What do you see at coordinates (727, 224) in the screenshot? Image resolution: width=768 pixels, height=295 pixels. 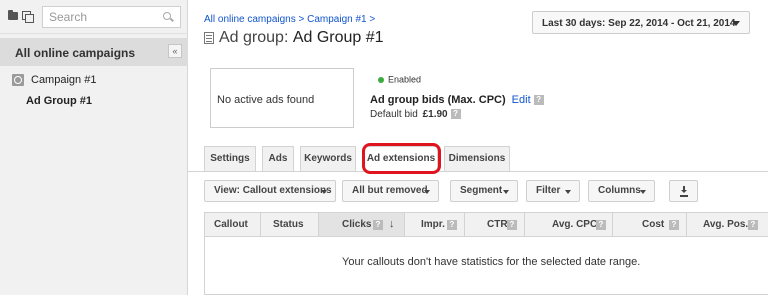 I see `column-header-avg-pos: Avg. Pos.?` at bounding box center [727, 224].